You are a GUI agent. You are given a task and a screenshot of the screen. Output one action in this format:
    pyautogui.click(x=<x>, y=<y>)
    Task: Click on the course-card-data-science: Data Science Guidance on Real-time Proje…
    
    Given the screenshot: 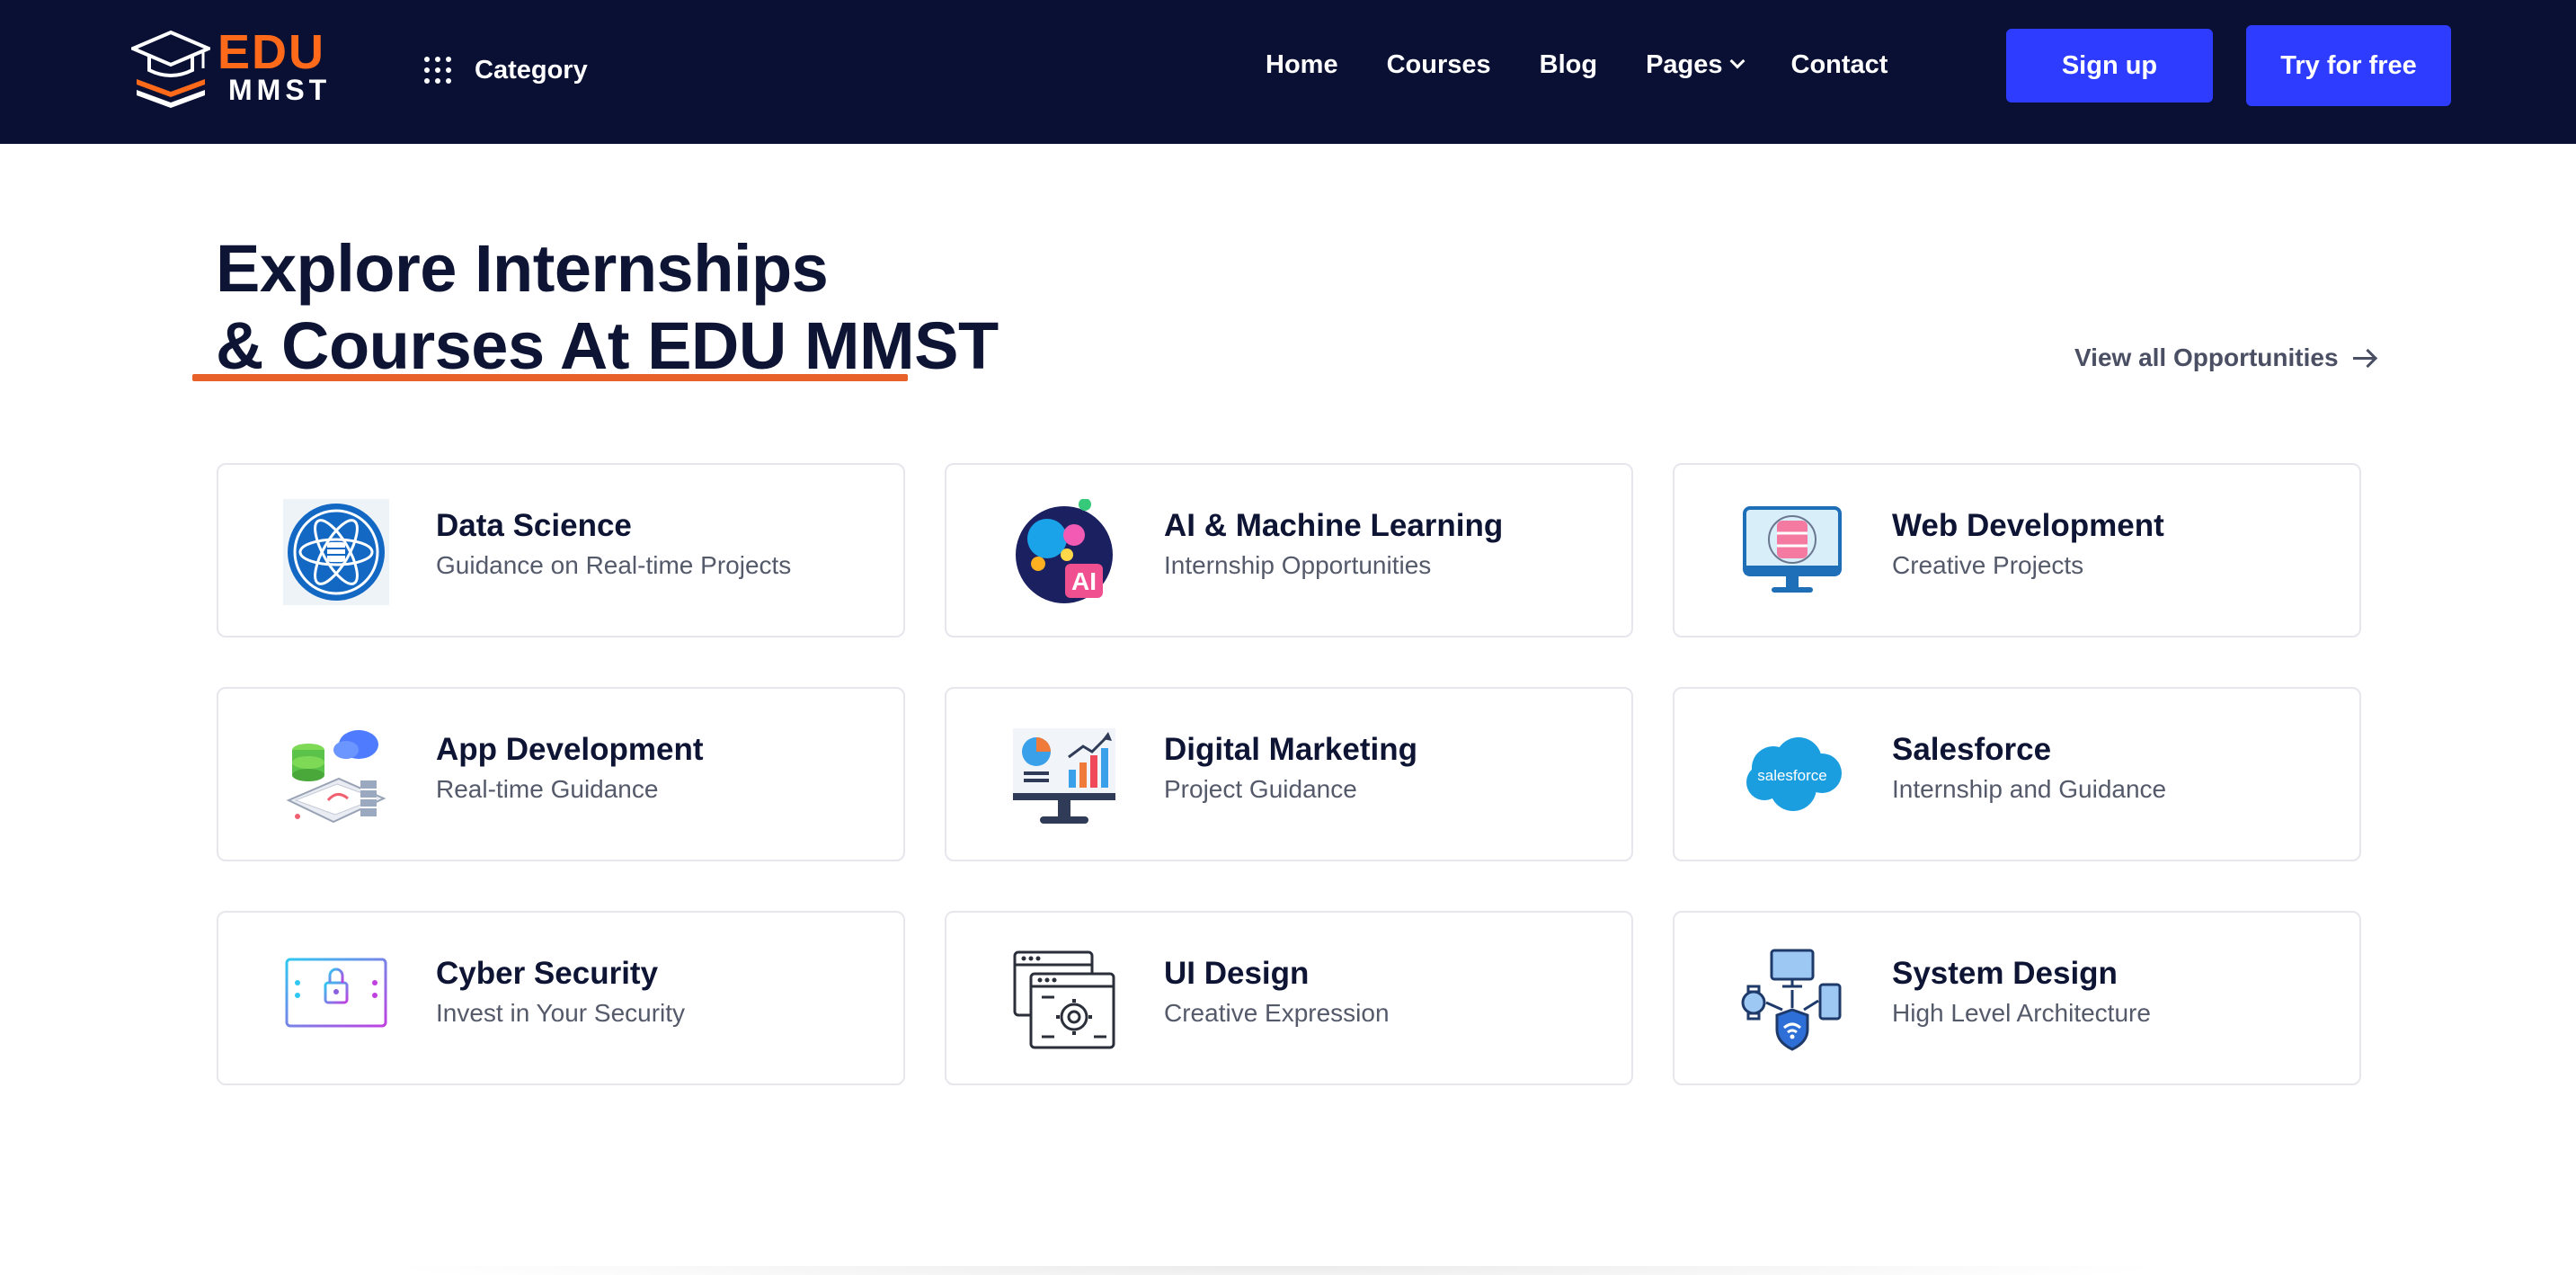 What is the action you would take?
    pyautogui.click(x=561, y=550)
    